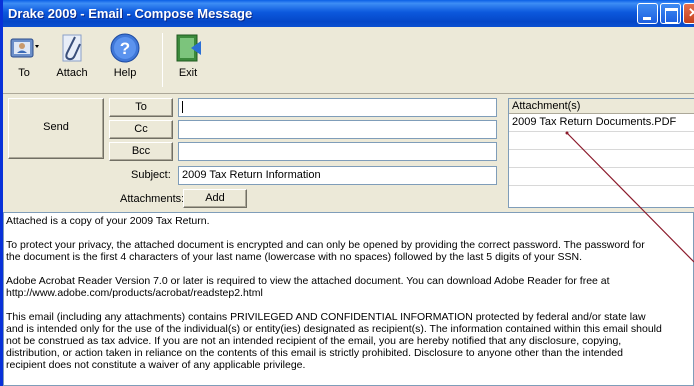  What do you see at coordinates (337, 151) in the screenshot?
I see `bcc-field` at bounding box center [337, 151].